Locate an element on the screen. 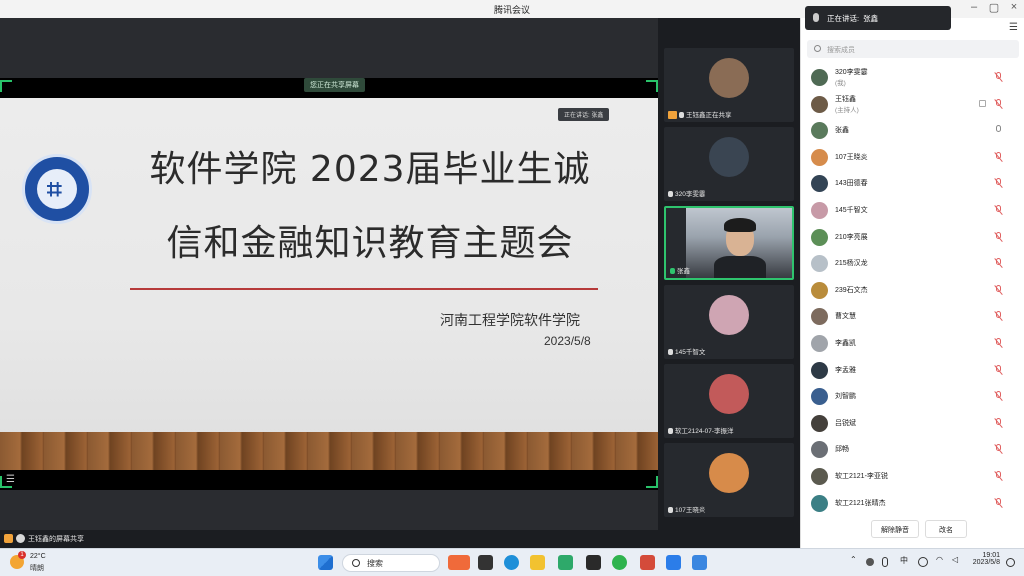 The image size is (1024, 576). tencent-meeting-icon is located at coordinates (673, 562).